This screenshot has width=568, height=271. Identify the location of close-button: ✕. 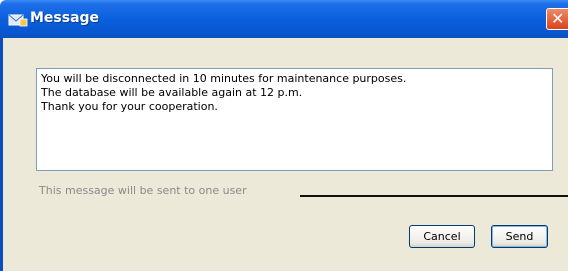
(557, 19).